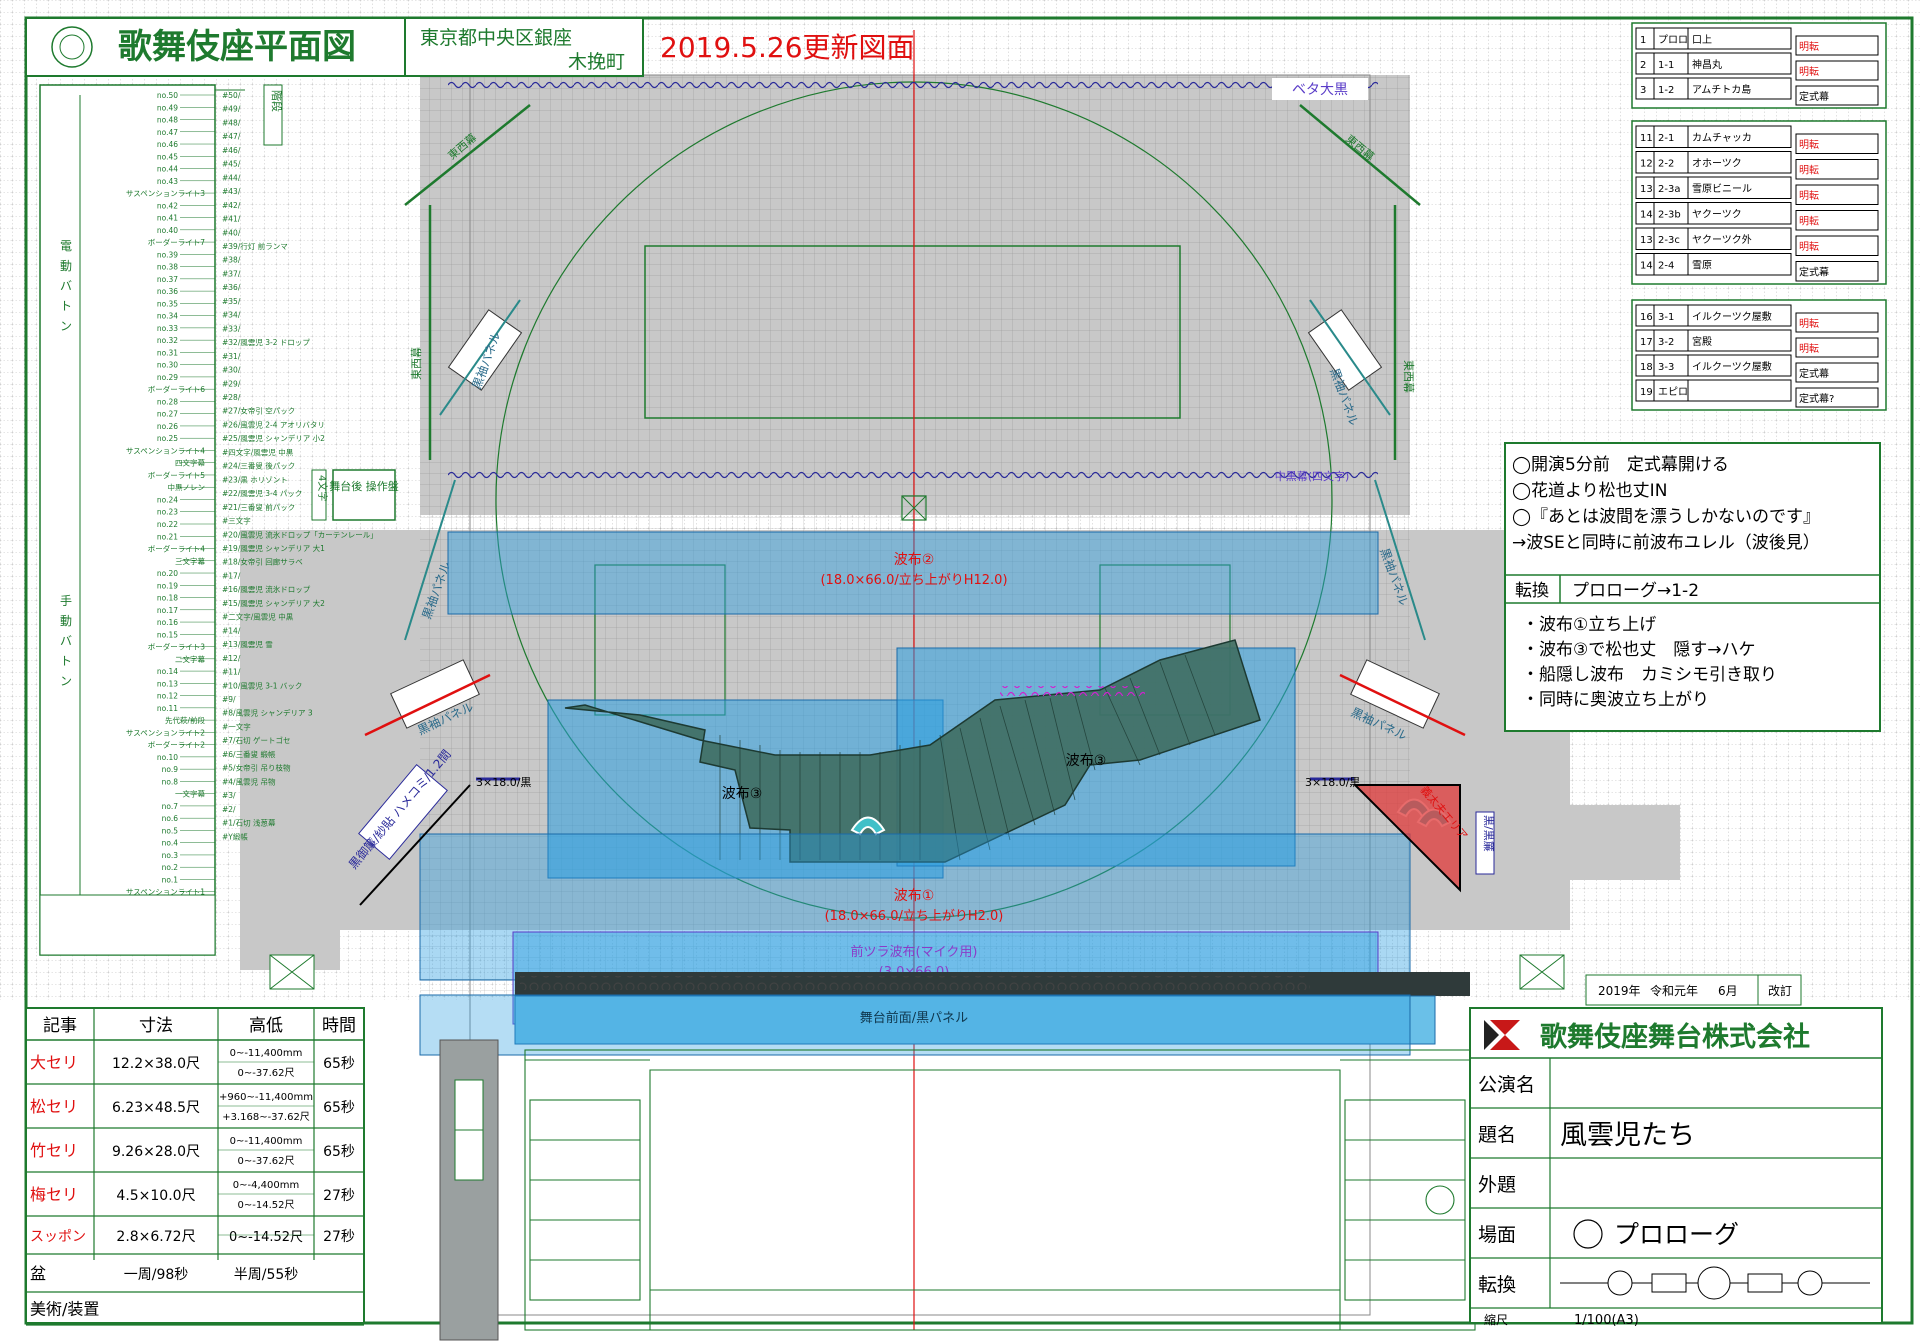 This screenshot has width=1920, height=1341. Describe the element at coordinates (277, 101) in the screenshot. I see `stairs-label: 階段` at that location.